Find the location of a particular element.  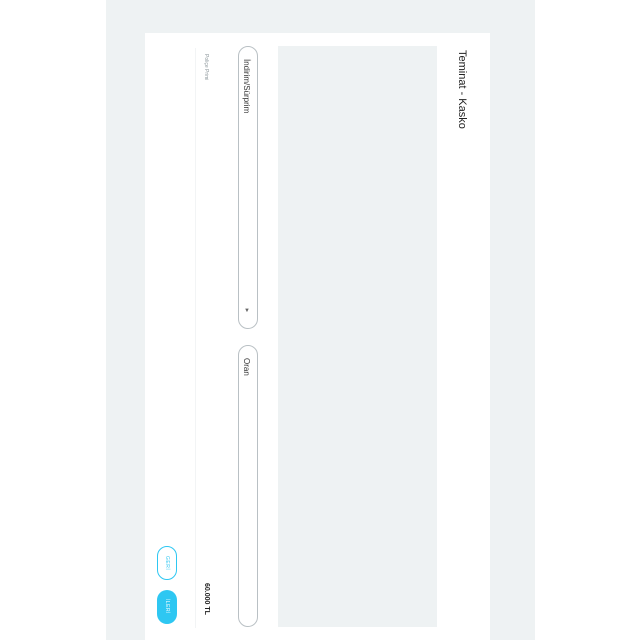

rate-field-label: Oran is located at coordinates (246, 367).